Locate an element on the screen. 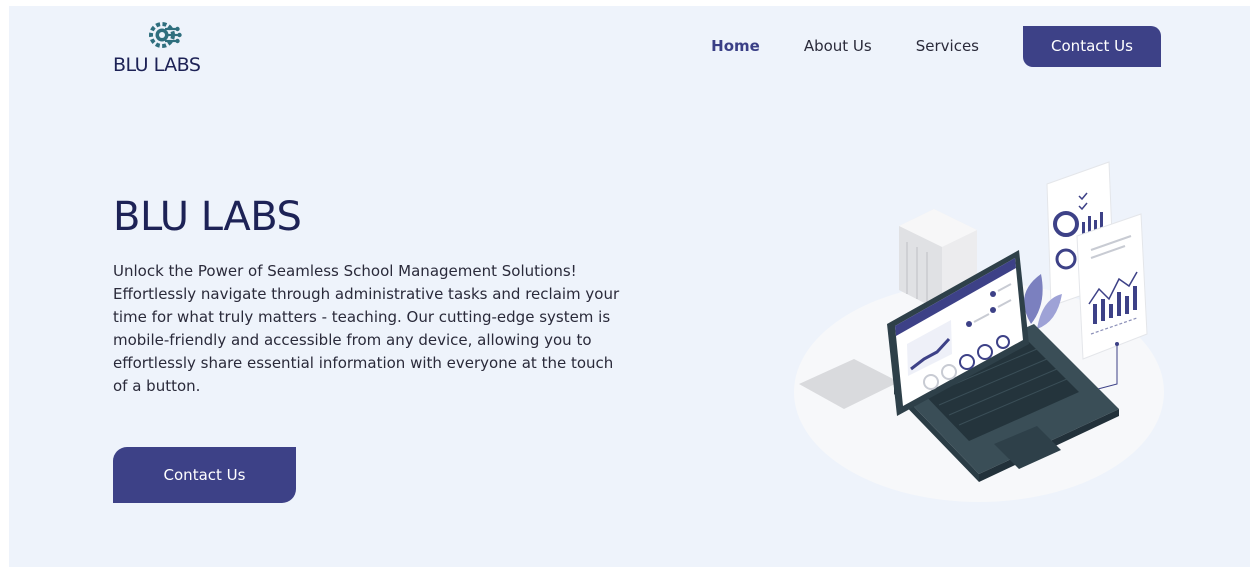  gear-circuit-icon is located at coordinates (165, 35).